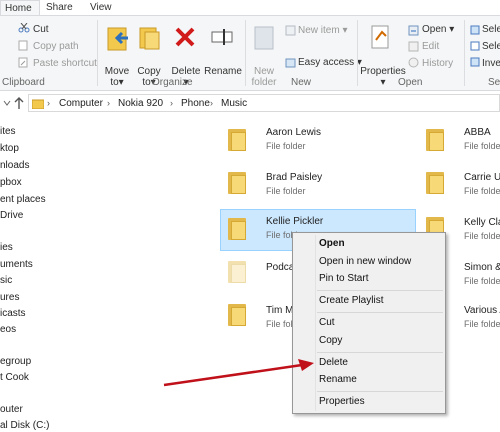 The width and height of the screenshot is (500, 432). Describe the element at coordinates (23, 45) in the screenshot. I see `copy-path-icon` at that location.